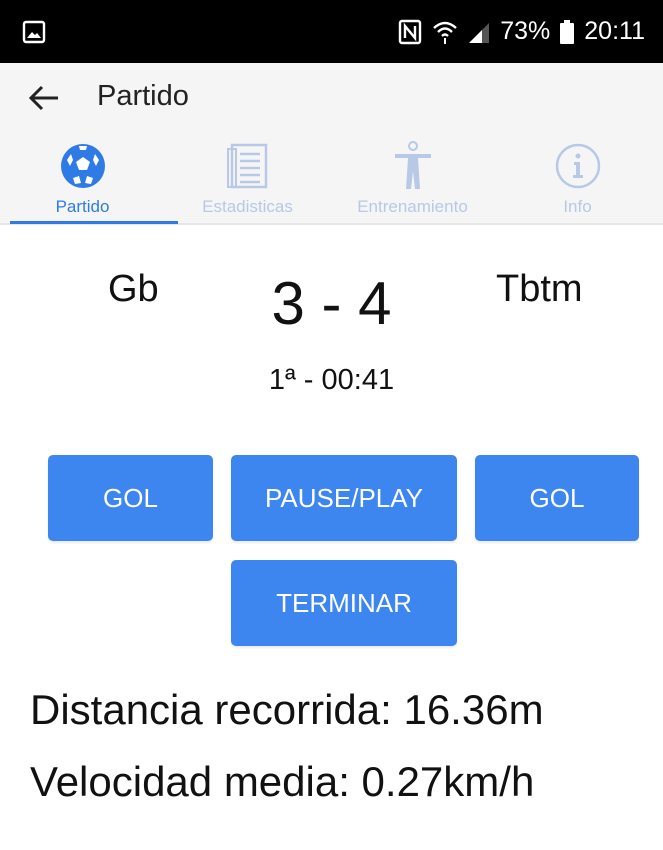  Describe the element at coordinates (130, 498) in the screenshot. I see `gol-home-button: GOL` at that location.